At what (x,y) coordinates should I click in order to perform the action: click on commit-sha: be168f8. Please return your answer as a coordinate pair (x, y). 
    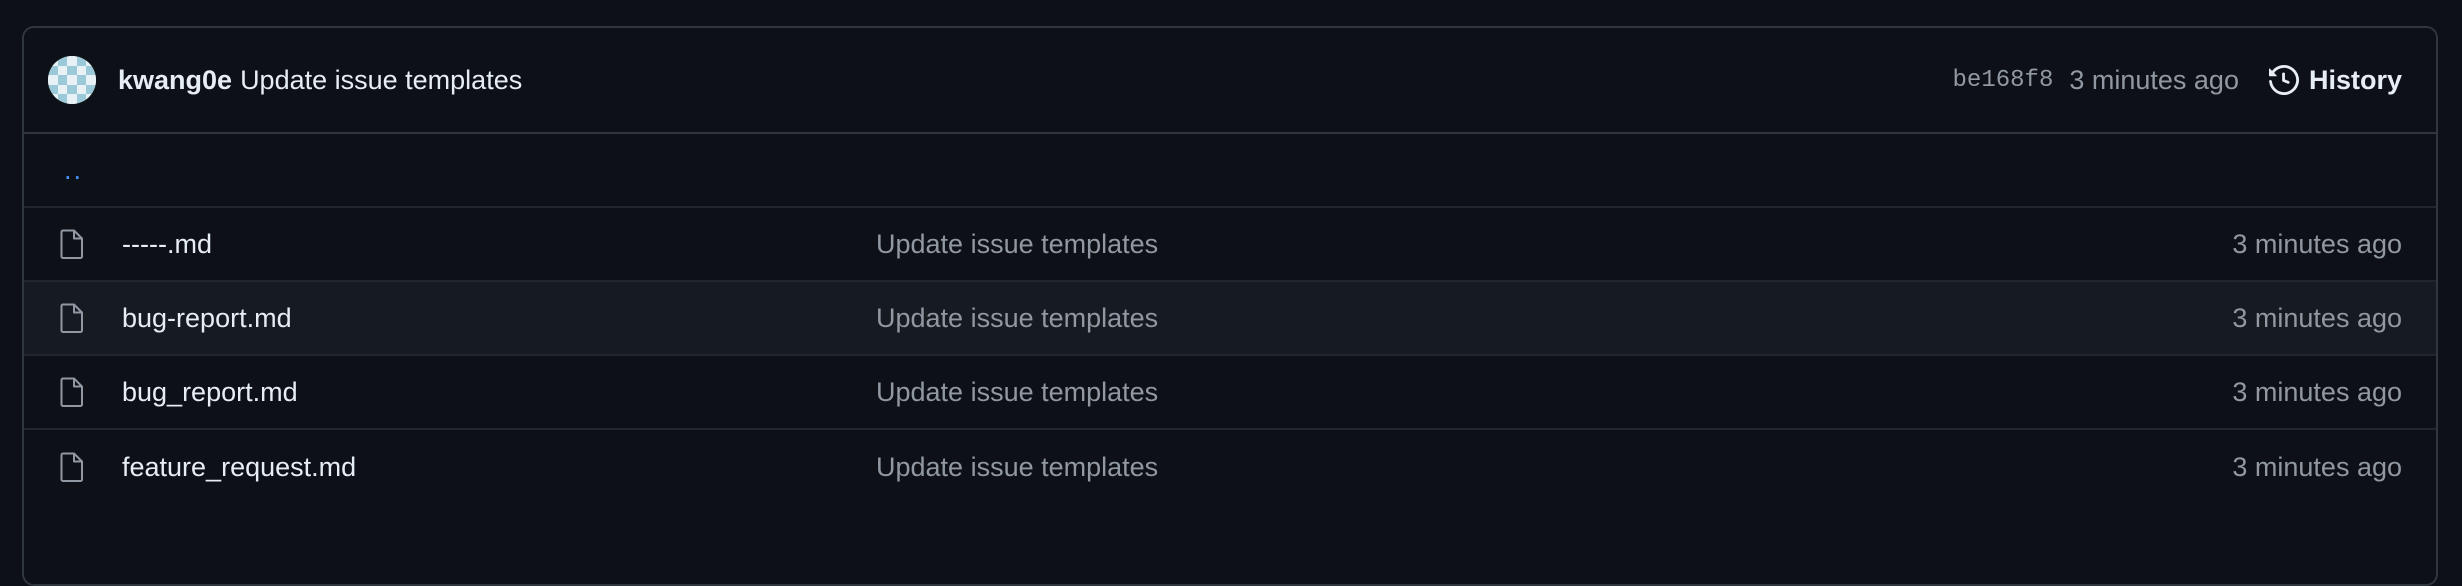
    Looking at the image, I should click on (2003, 80).